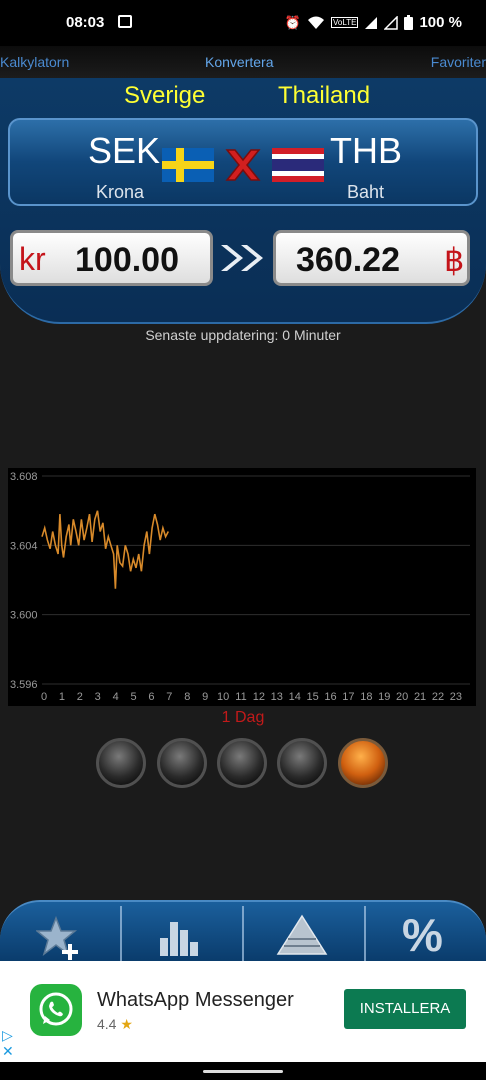 Image resolution: width=486 pixels, height=1080 pixels. I want to click on status-bar: 08:03 ⏰ VoLTE 100 %, so click(243, 23).